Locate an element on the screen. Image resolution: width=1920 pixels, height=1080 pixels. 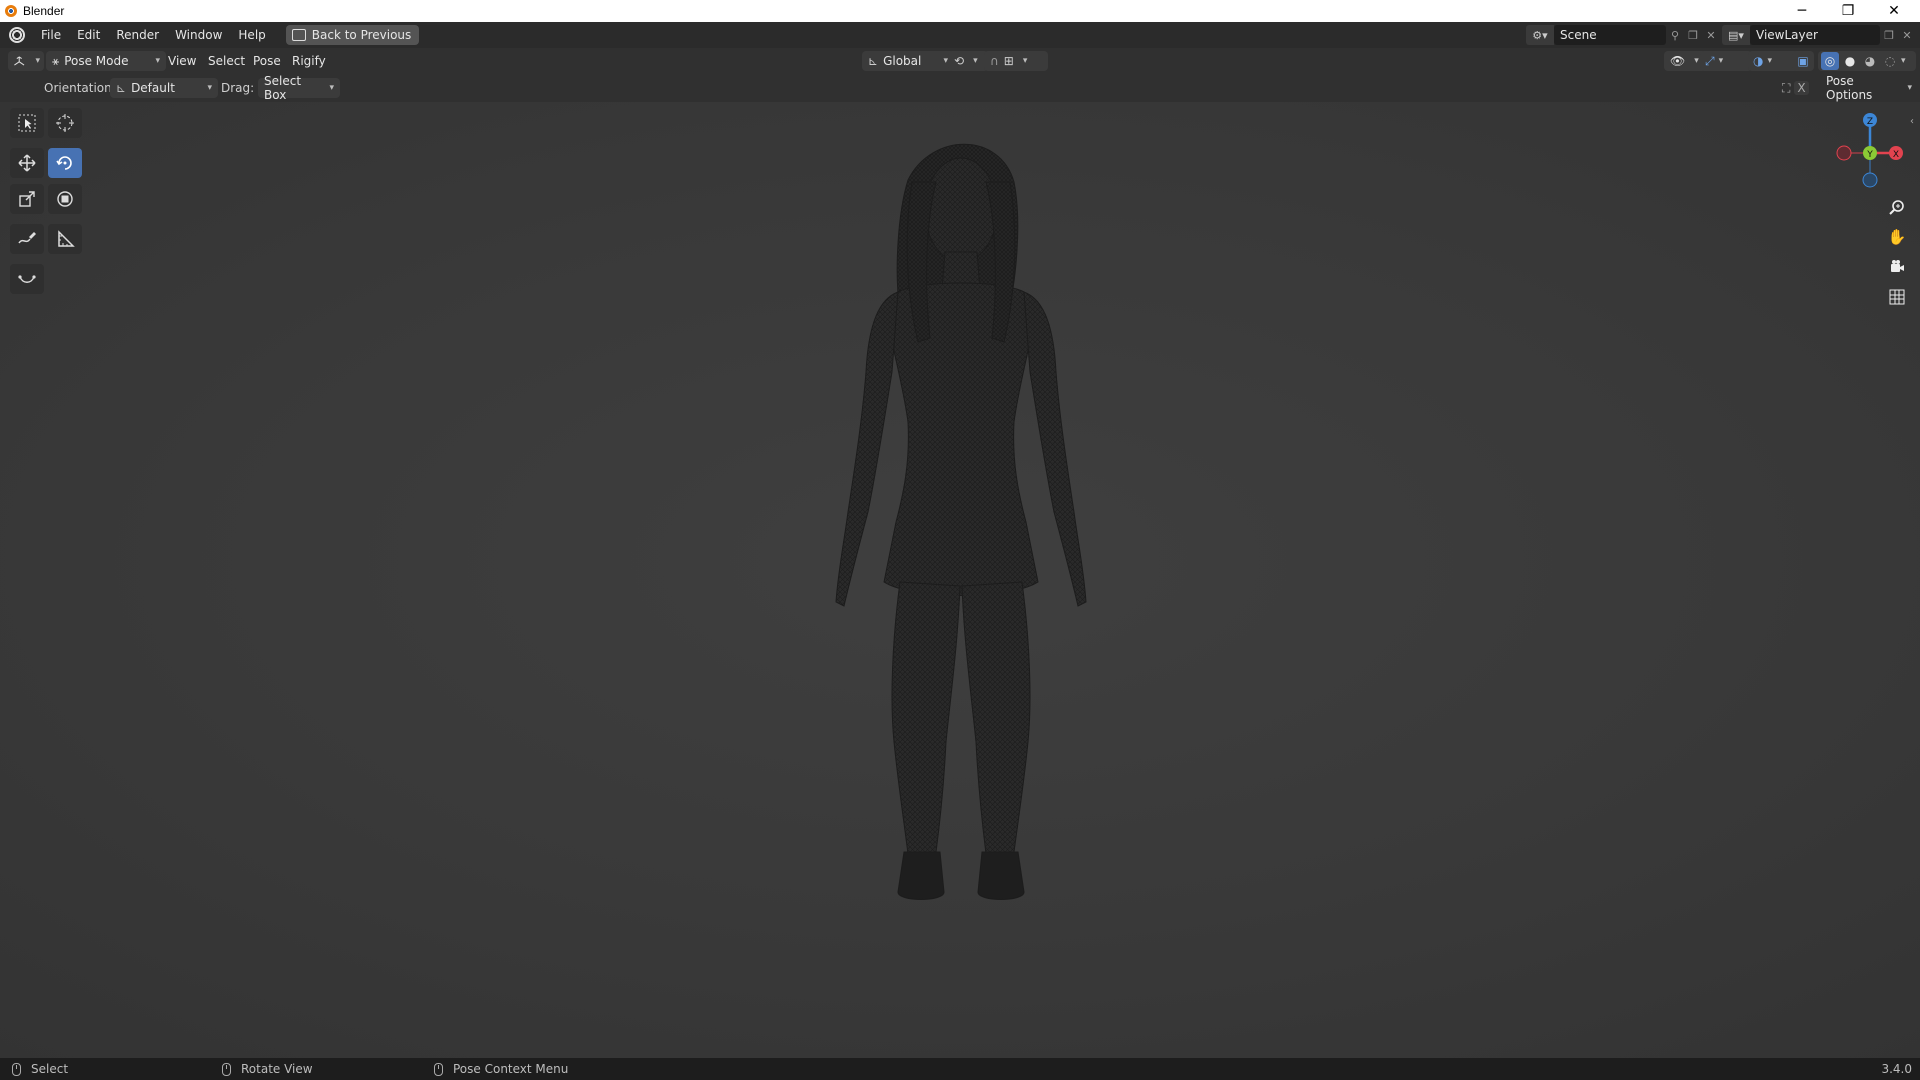
hand-icon: ✋ is located at coordinates (1897, 237).